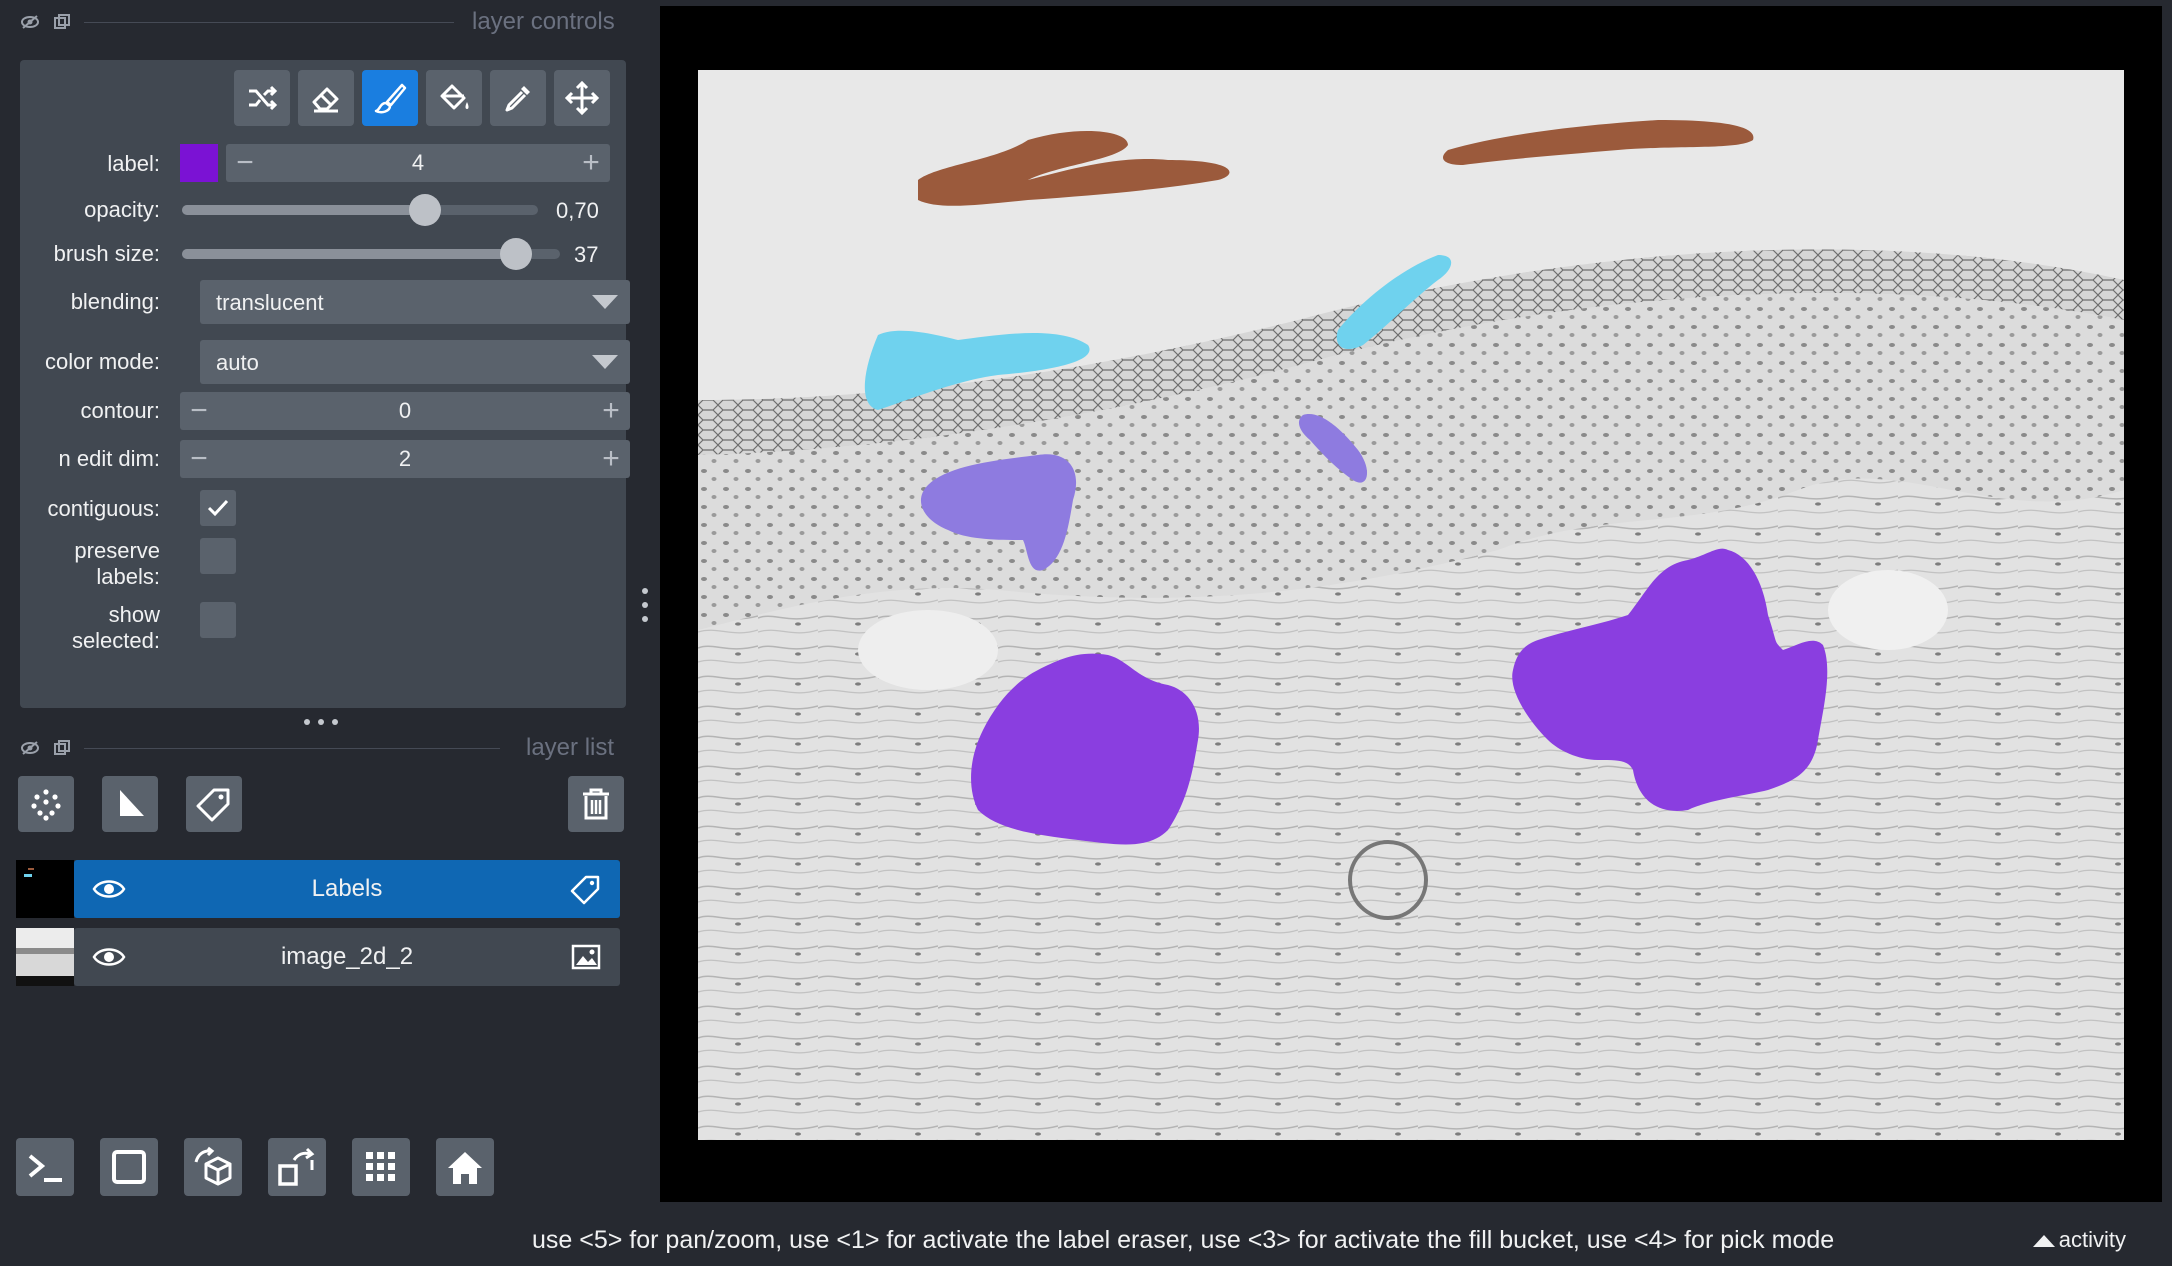 This screenshot has height=1266, width=2172. What do you see at coordinates (122, 209) in the screenshot?
I see `opacity-label: opacity:` at bounding box center [122, 209].